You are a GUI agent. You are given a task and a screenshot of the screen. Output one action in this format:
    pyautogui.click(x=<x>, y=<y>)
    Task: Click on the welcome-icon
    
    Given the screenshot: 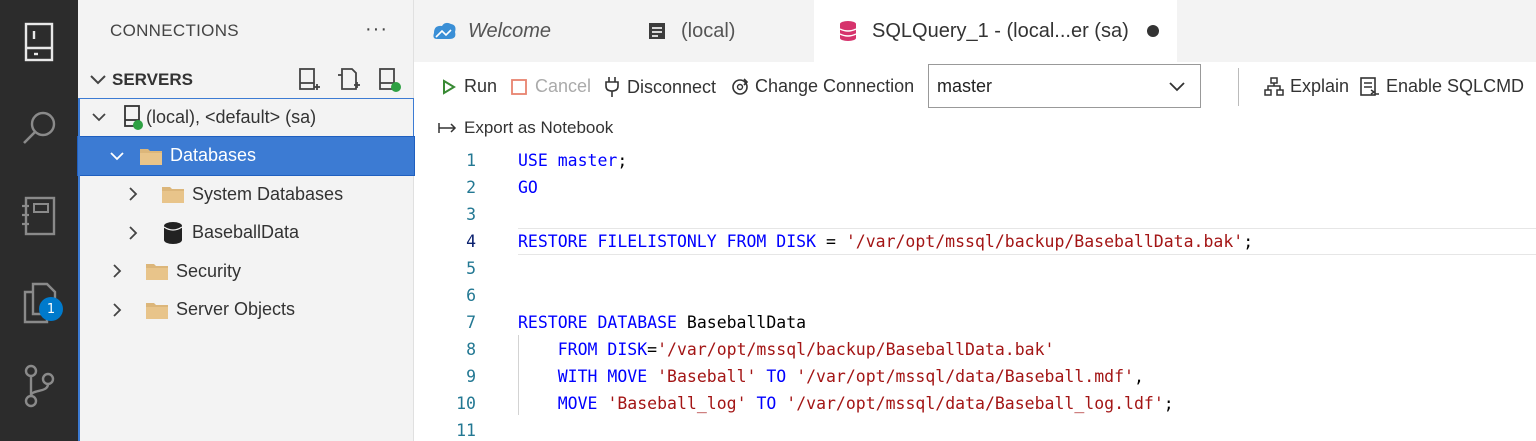 What is the action you would take?
    pyautogui.click(x=444, y=31)
    